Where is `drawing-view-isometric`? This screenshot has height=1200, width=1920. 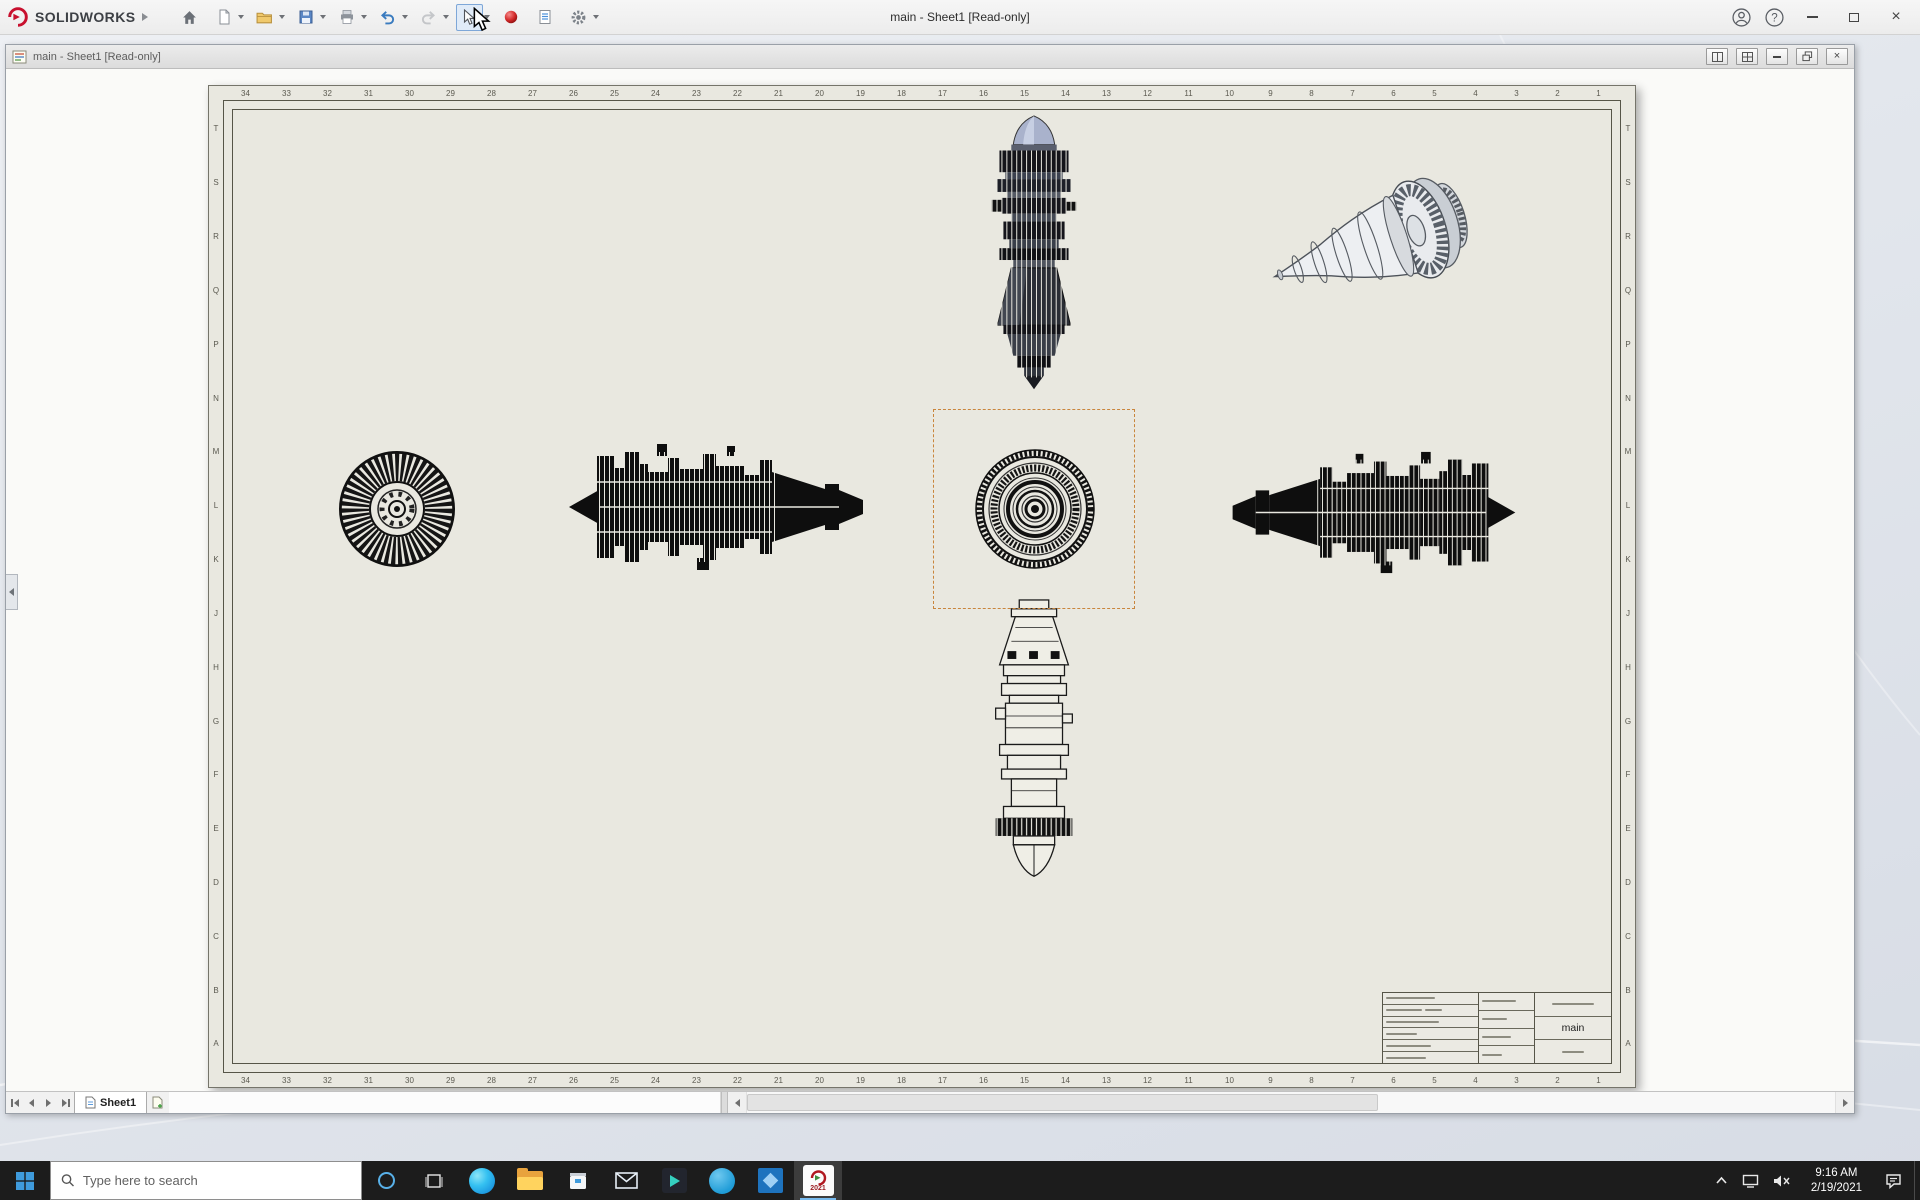
drawing-view-isometric is located at coordinates (1372, 247).